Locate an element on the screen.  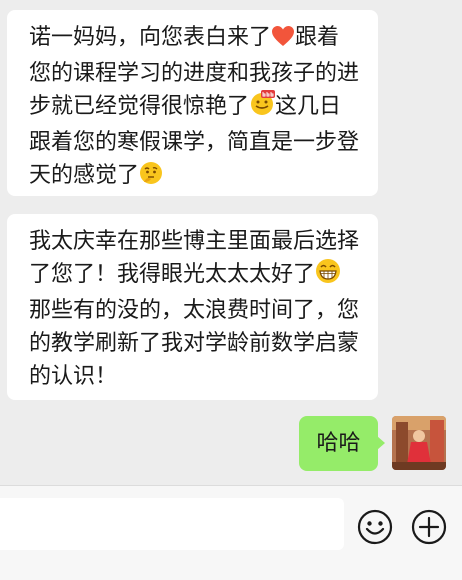
message-text: 哈哈 is located at coordinates (338, 443).